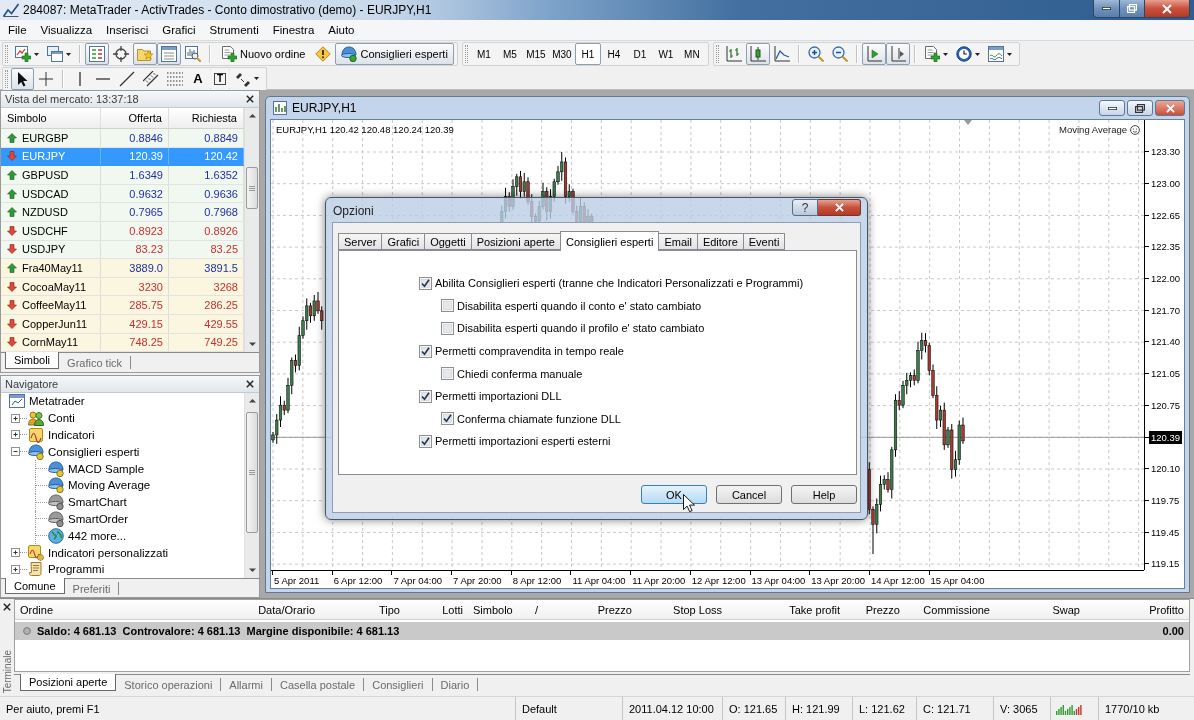 The image size is (1194, 720). What do you see at coordinates (179, 30) in the screenshot?
I see `menu-item: Grafici` at bounding box center [179, 30].